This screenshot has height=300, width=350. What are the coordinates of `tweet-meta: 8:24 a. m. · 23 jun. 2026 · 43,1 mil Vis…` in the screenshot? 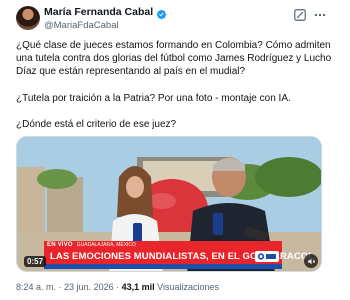 It's located at (117, 287).